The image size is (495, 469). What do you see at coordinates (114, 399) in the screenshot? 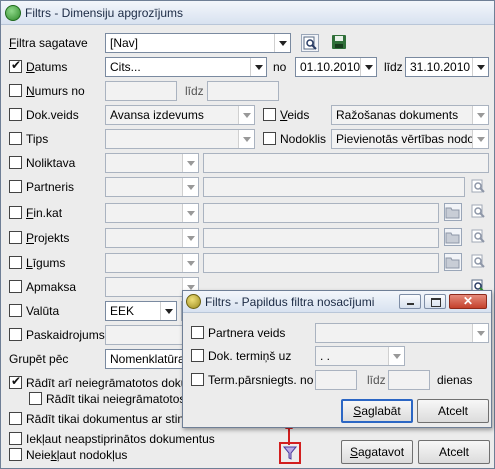
I see `radit-tikai-neiegramatotos-label: Rādīt tikai neiegrāmatotos do` at bounding box center [114, 399].